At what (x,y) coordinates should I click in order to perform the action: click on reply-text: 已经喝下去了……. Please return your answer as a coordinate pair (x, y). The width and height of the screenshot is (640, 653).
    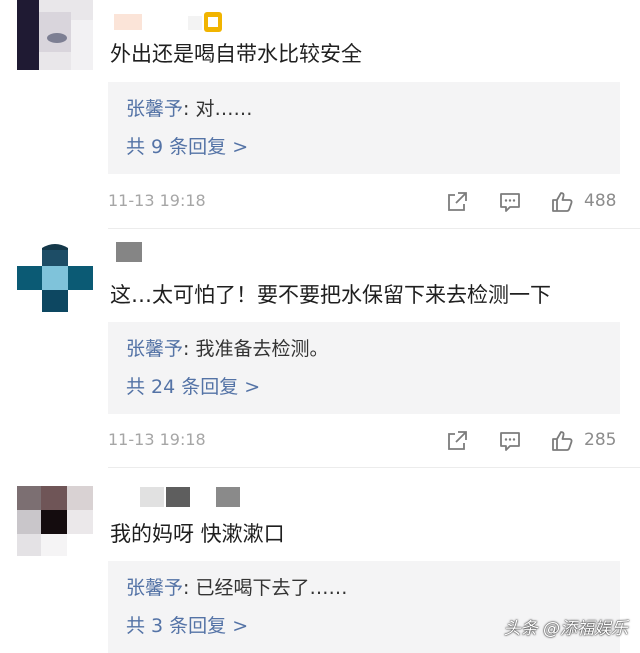
    Looking at the image, I should click on (271, 588).